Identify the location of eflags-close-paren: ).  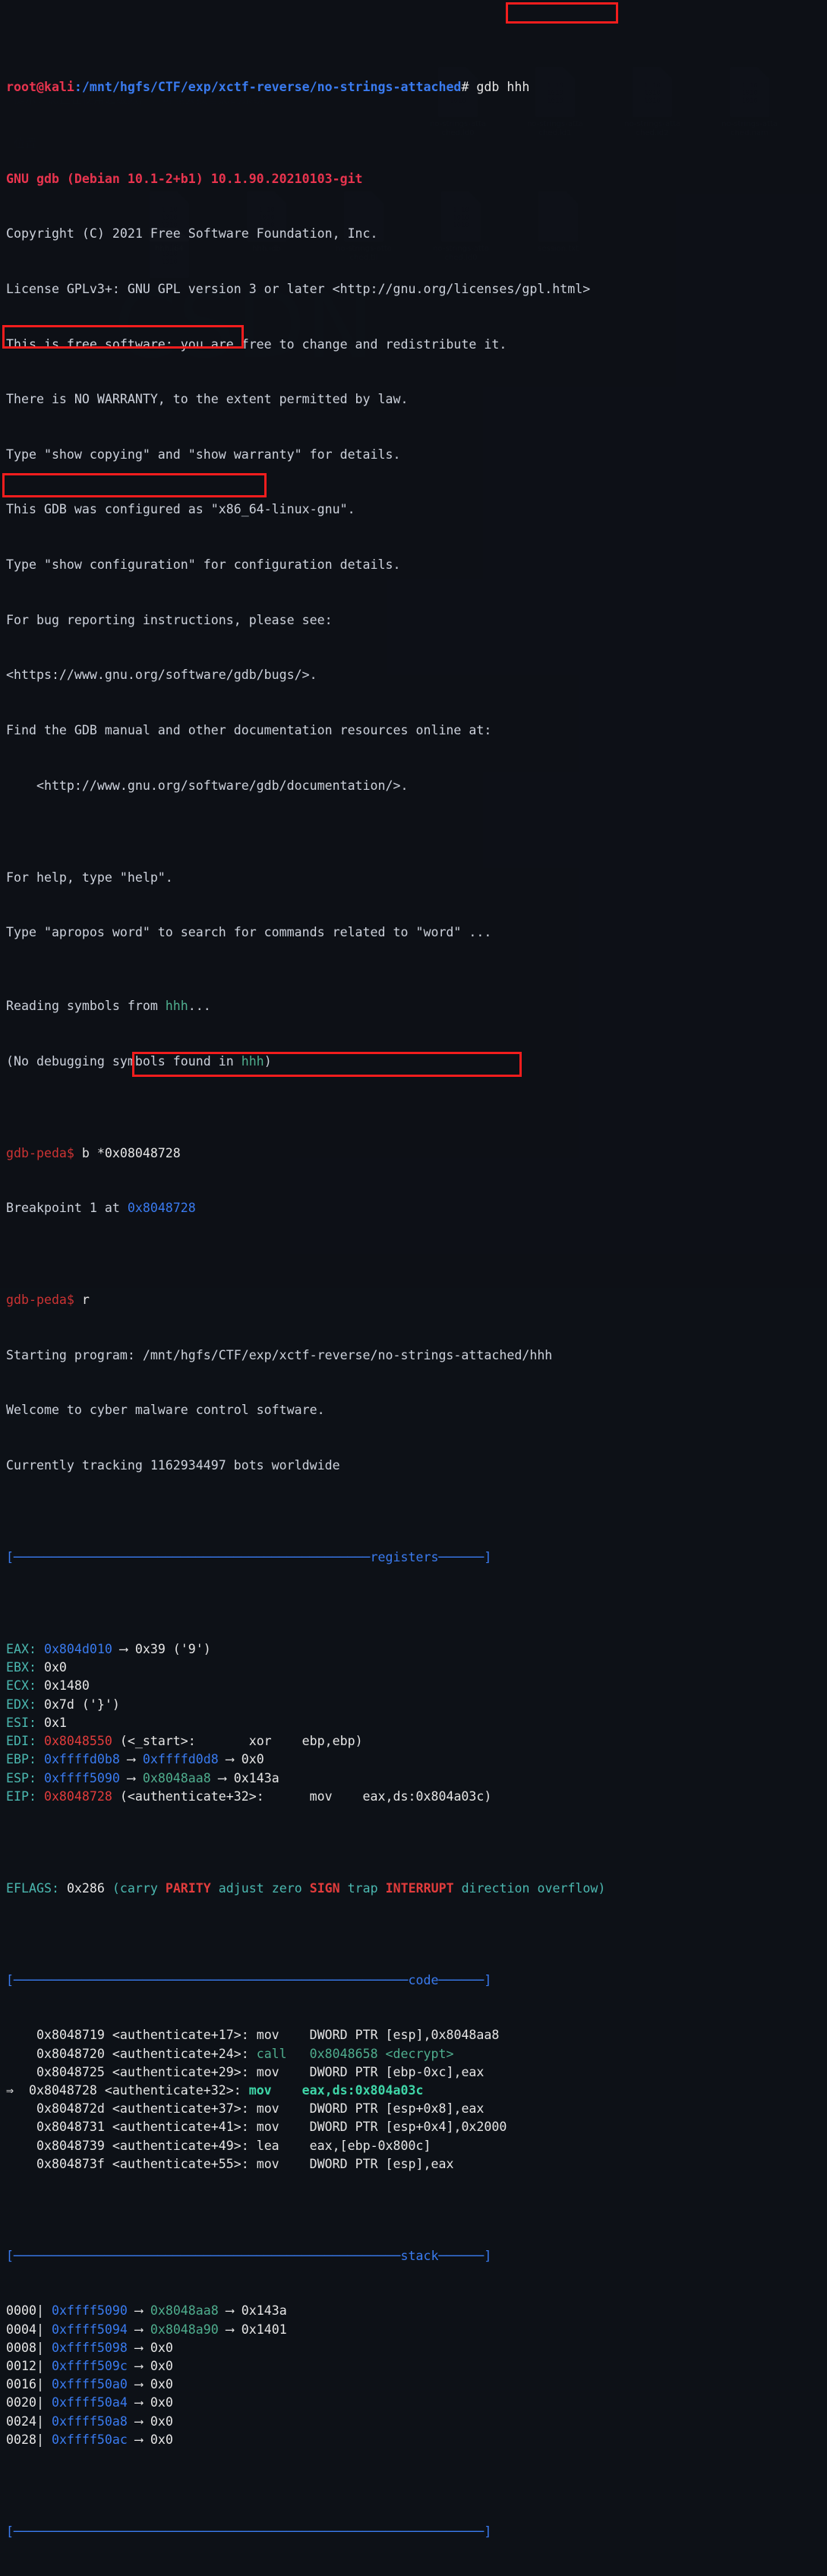
(601, 1889).